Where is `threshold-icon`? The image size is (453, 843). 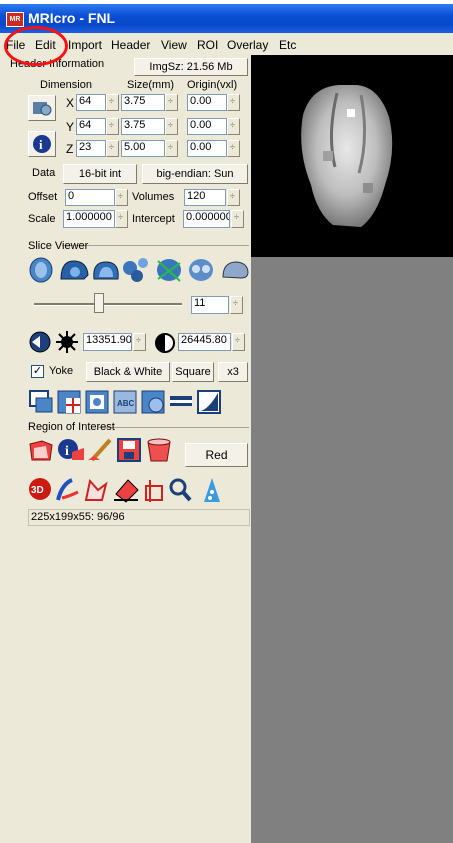 threshold-icon is located at coordinates (212, 490).